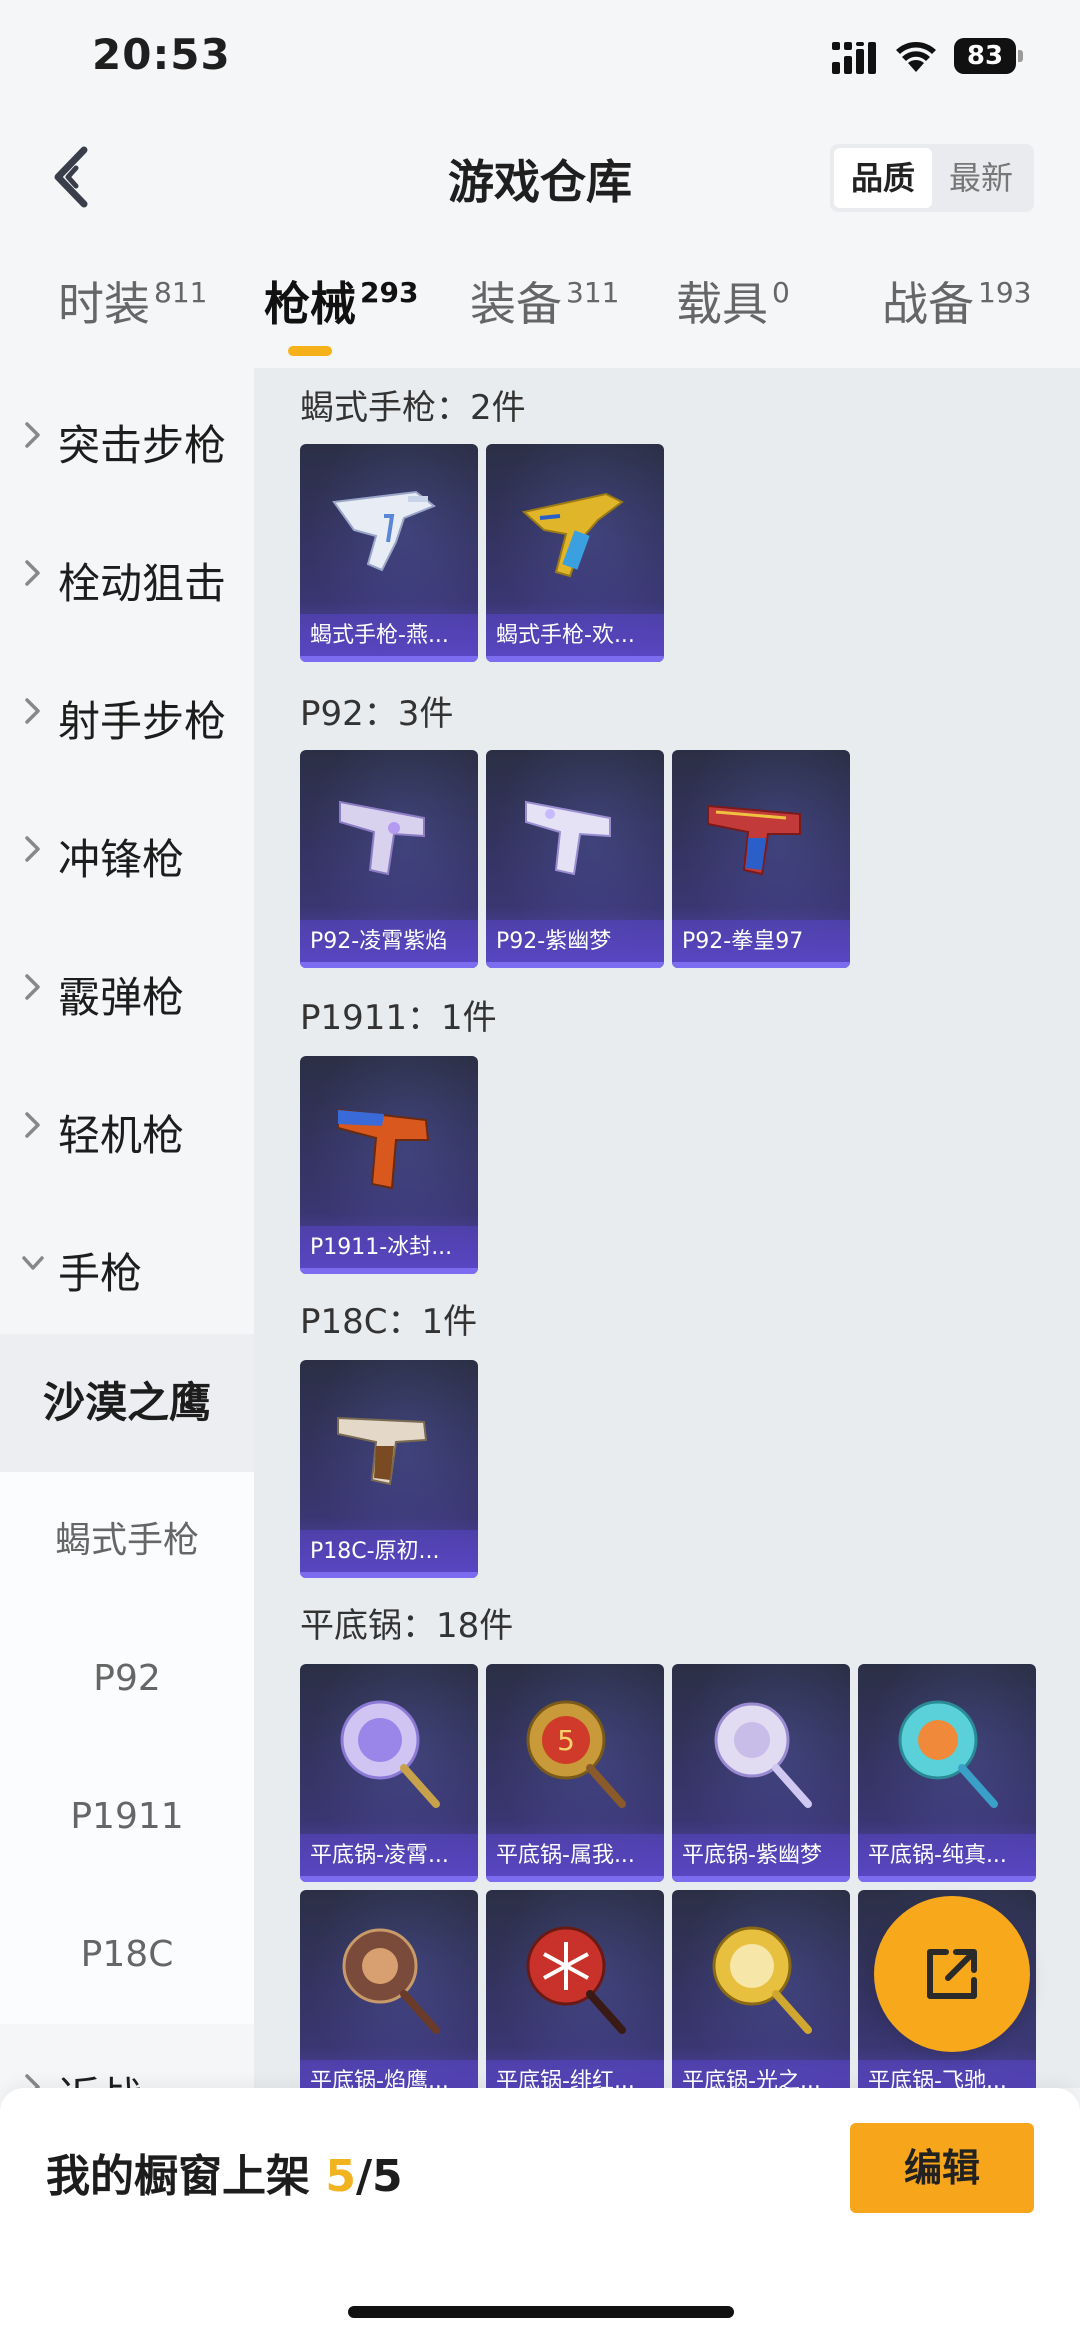 This screenshot has height=2339, width=1080. I want to click on group-title: 蝎式手枪：2件, so click(413, 408).